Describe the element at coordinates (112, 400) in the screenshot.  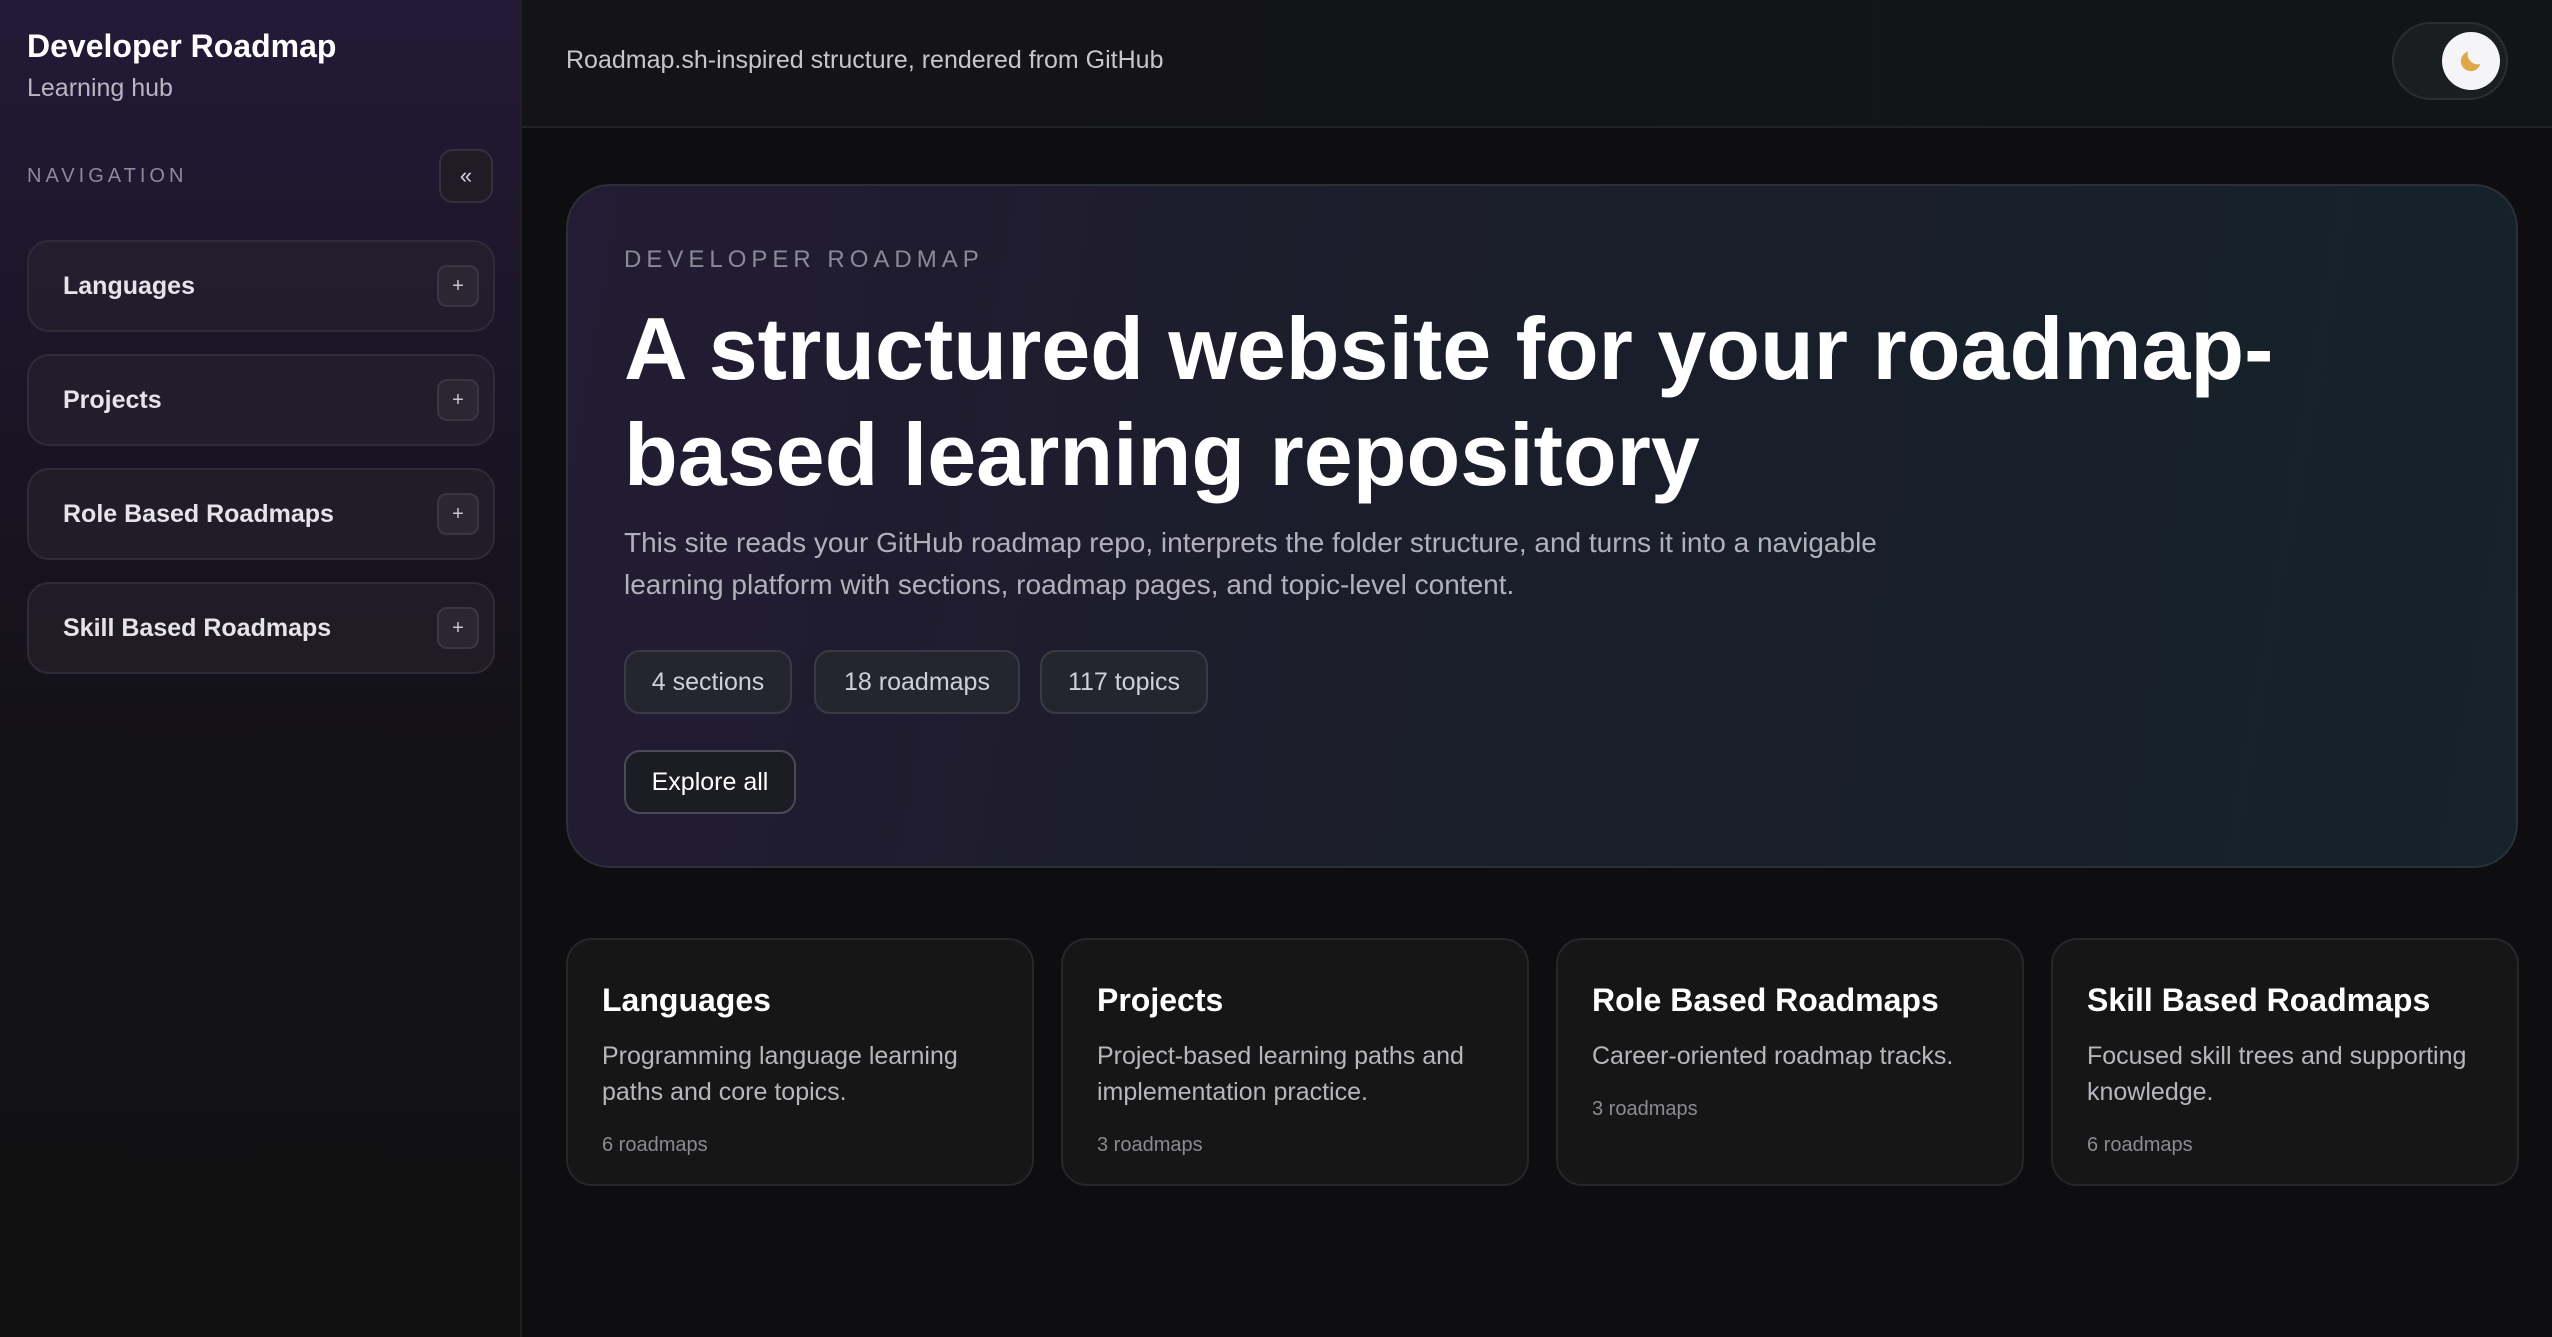
I see `sidebar-item-label: Projects` at that location.